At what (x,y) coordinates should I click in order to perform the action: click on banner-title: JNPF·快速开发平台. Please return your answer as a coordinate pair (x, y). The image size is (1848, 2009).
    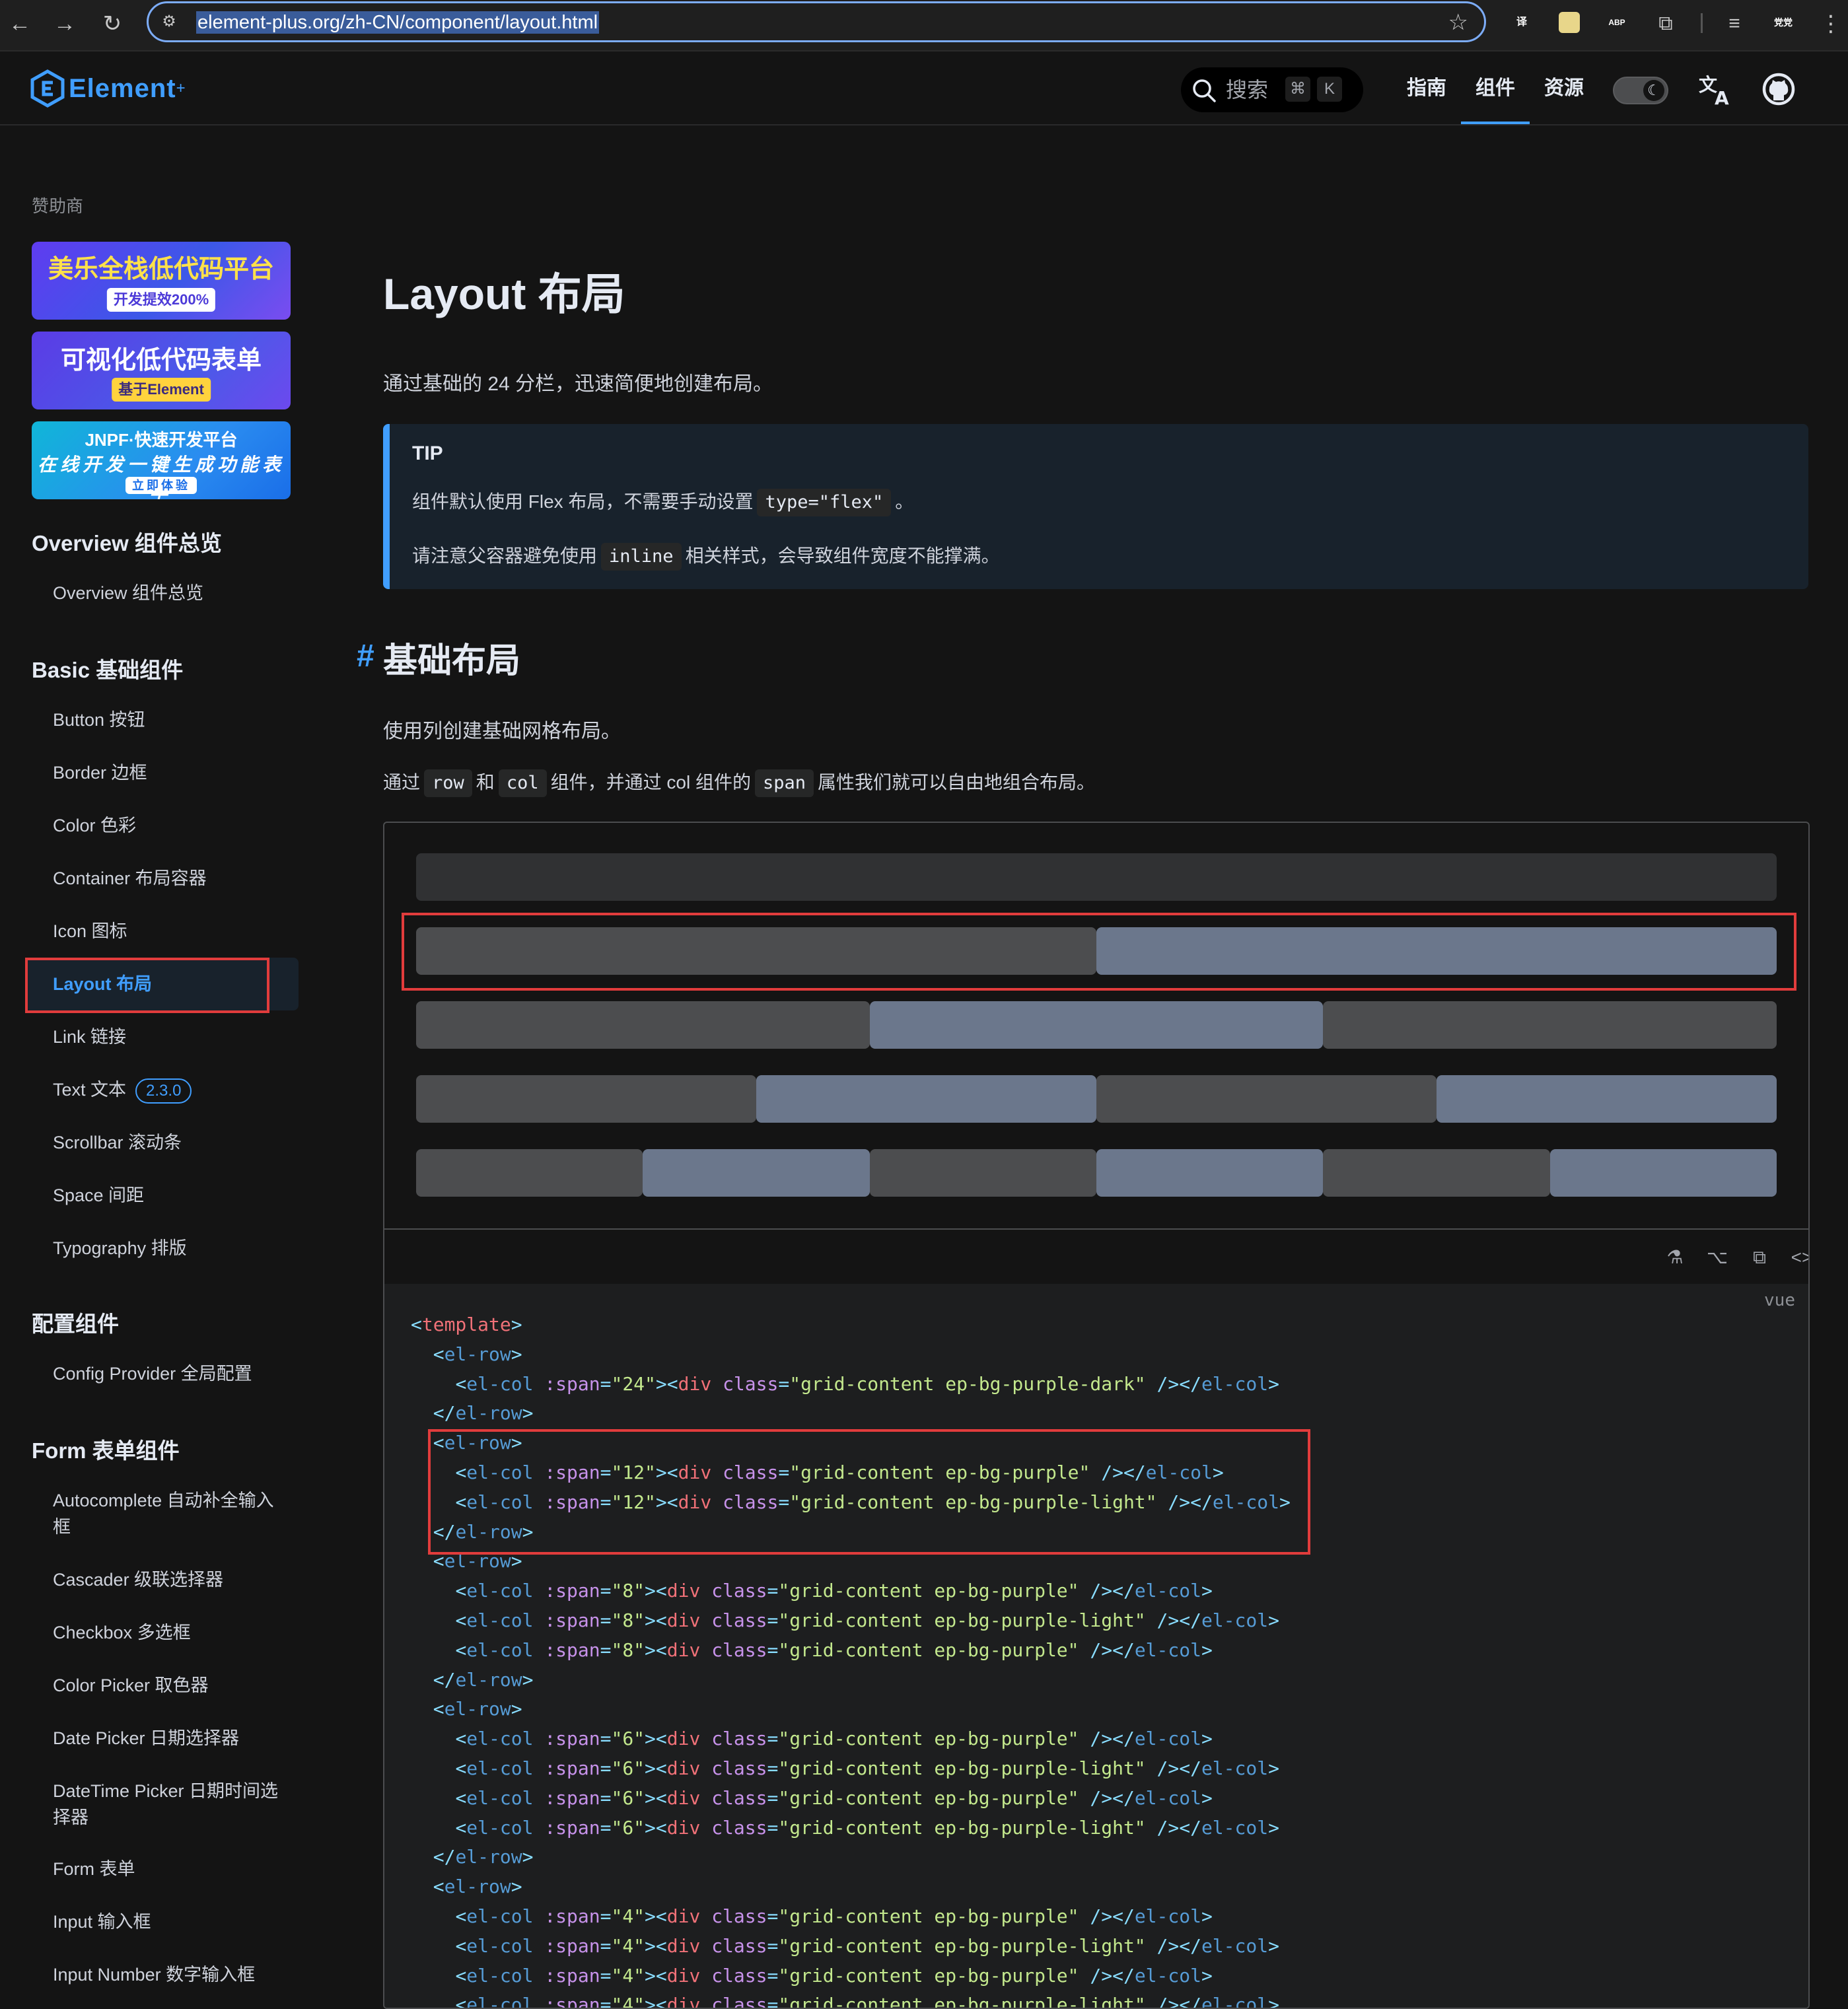
    Looking at the image, I should click on (161, 440).